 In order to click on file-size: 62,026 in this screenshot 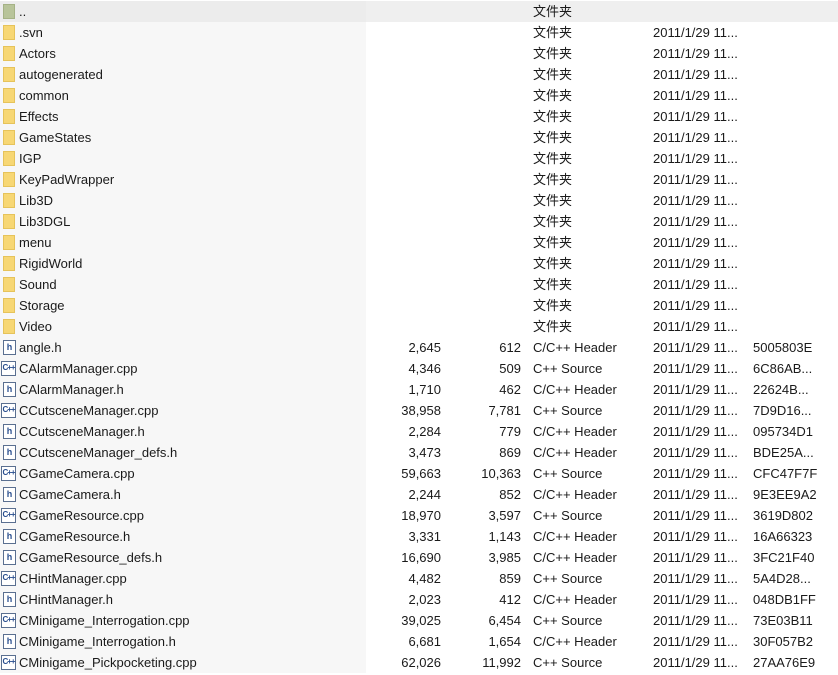, I will do `click(421, 662)`.